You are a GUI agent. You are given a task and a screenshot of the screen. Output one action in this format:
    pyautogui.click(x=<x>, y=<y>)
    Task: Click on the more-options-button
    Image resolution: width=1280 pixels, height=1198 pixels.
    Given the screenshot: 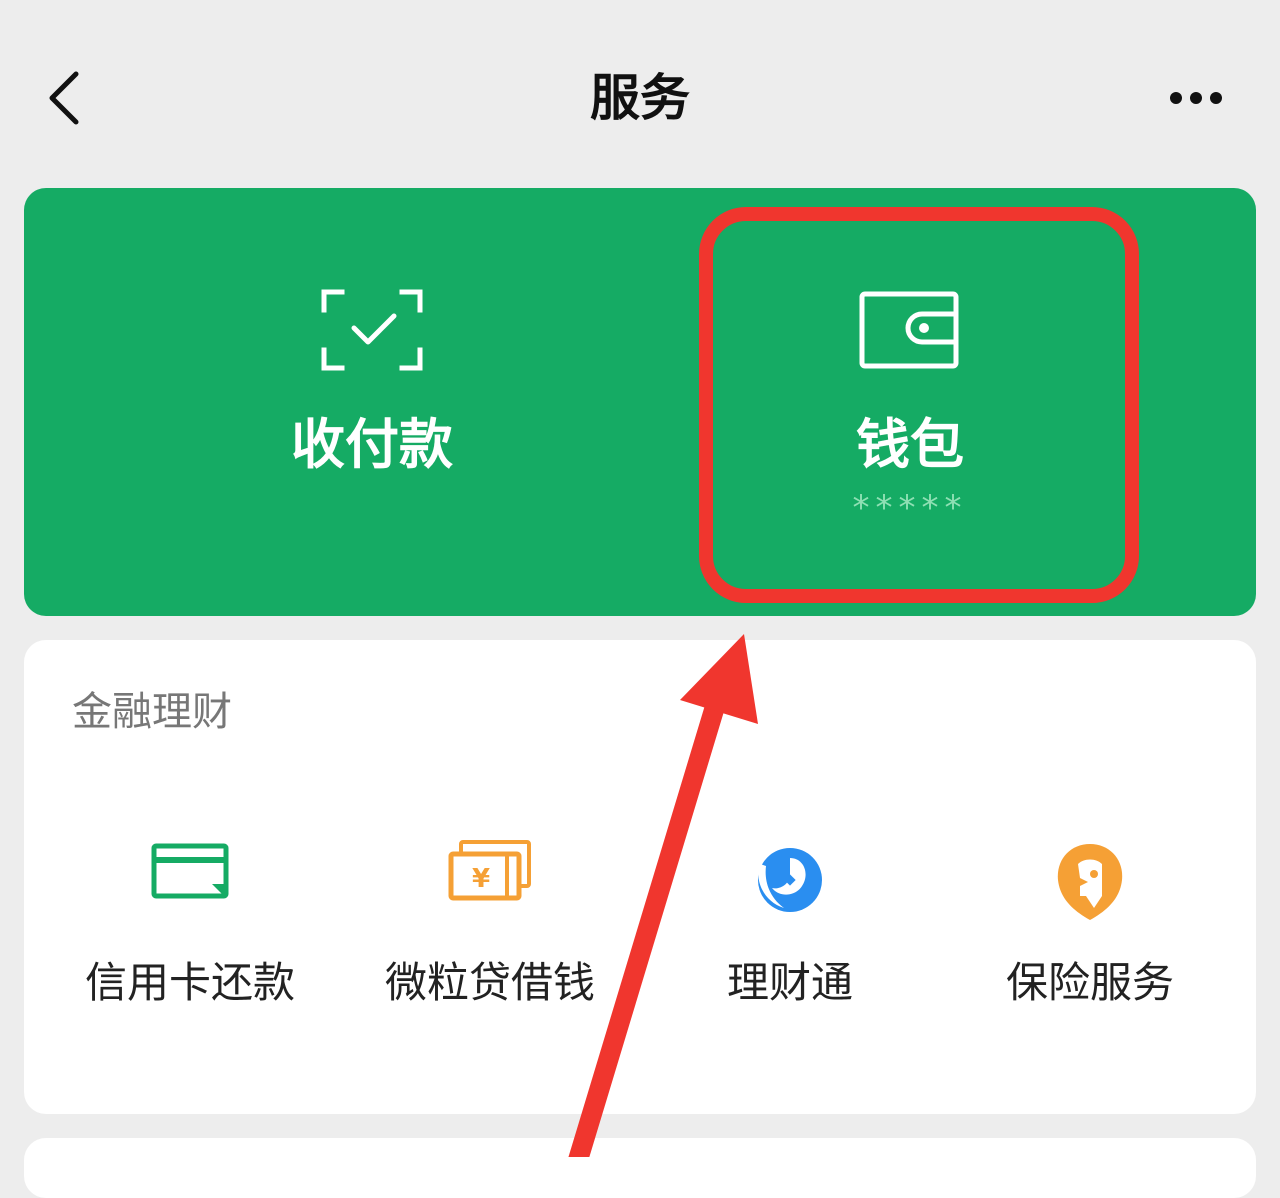 What is the action you would take?
    pyautogui.click(x=1198, y=98)
    